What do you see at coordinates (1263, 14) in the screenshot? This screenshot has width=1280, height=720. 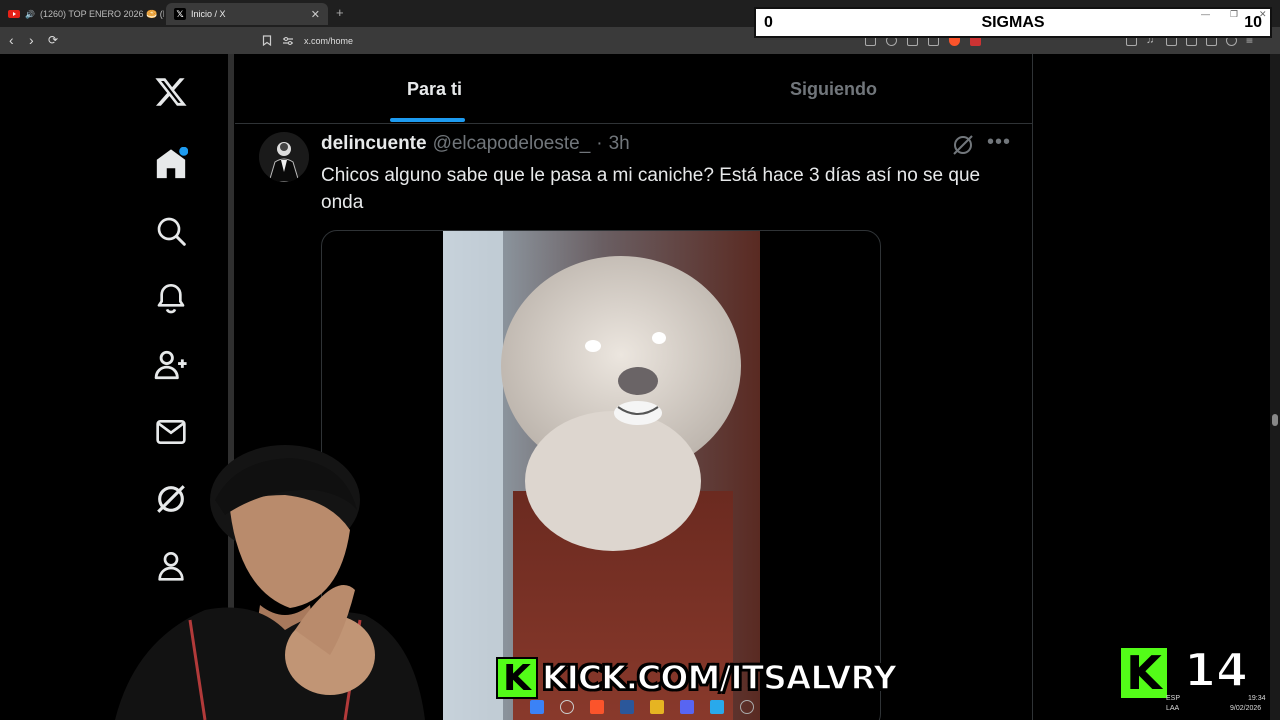 I see `close-window-icon: ✕` at bounding box center [1263, 14].